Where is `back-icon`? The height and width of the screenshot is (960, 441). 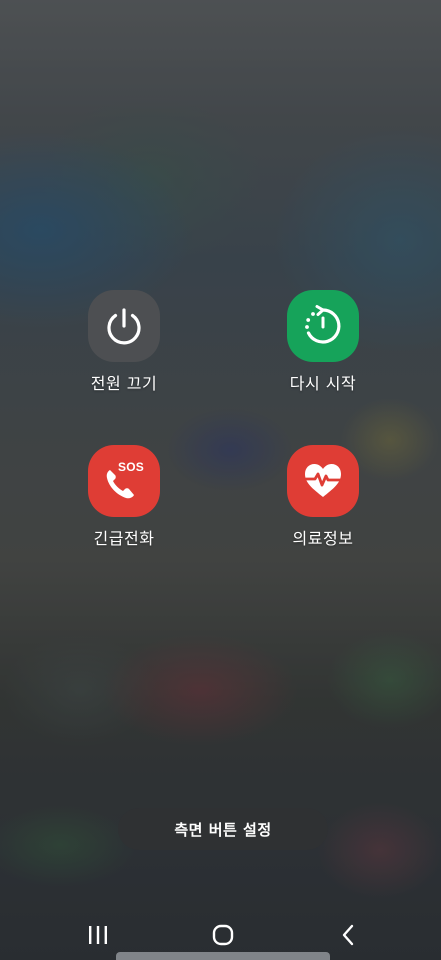 back-icon is located at coordinates (348, 935).